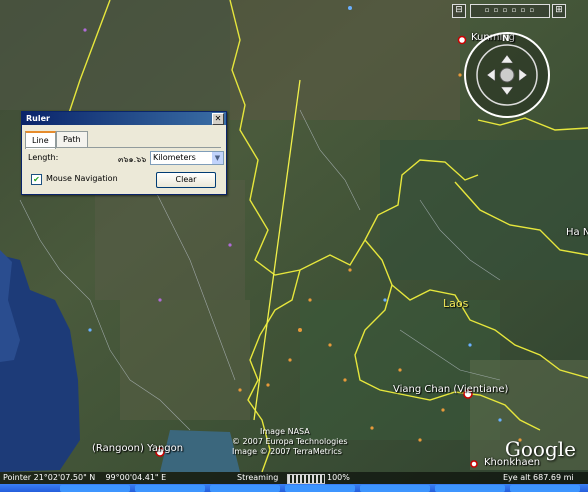 This screenshot has width=588, height=492. Describe the element at coordinates (510, 11) in the screenshot. I see `tilt-slider-icon: ▫ ▫ ▫ ▫ ▫ ▫` at that location.